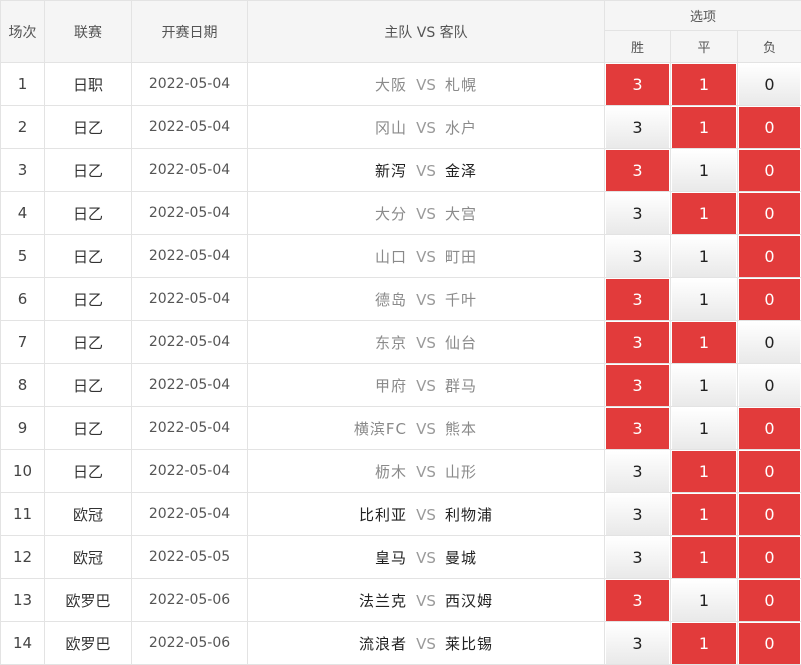  I want to click on row-match: 新泻VS金泽, so click(426, 170).